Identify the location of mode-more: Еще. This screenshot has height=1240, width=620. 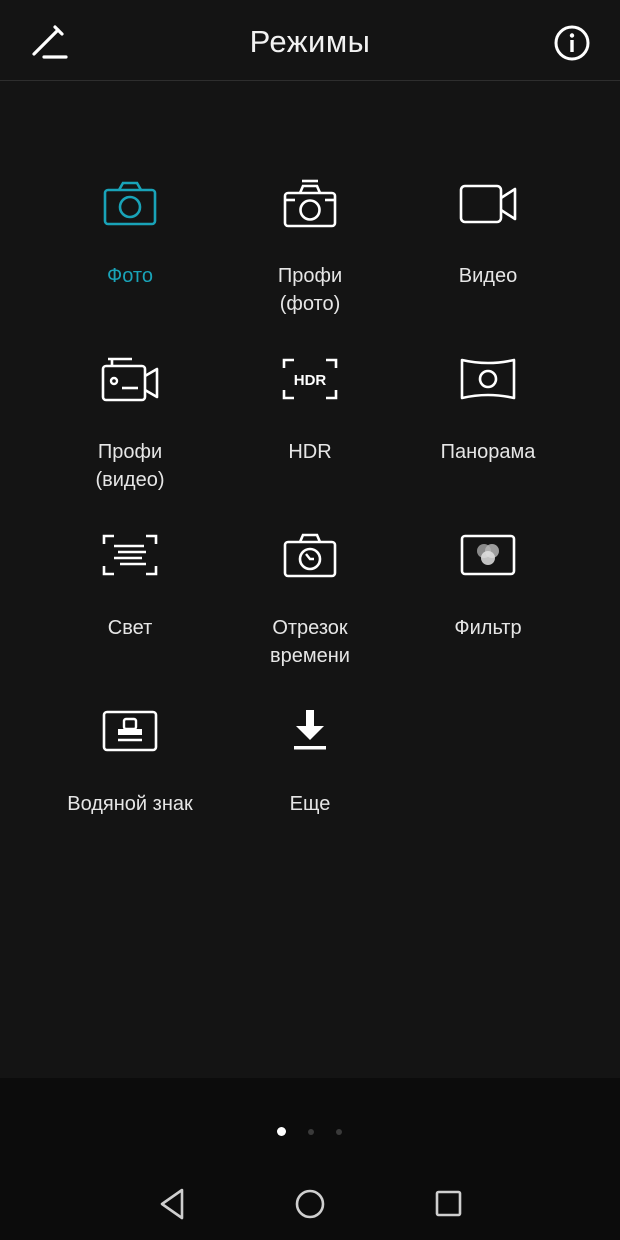
(310, 781).